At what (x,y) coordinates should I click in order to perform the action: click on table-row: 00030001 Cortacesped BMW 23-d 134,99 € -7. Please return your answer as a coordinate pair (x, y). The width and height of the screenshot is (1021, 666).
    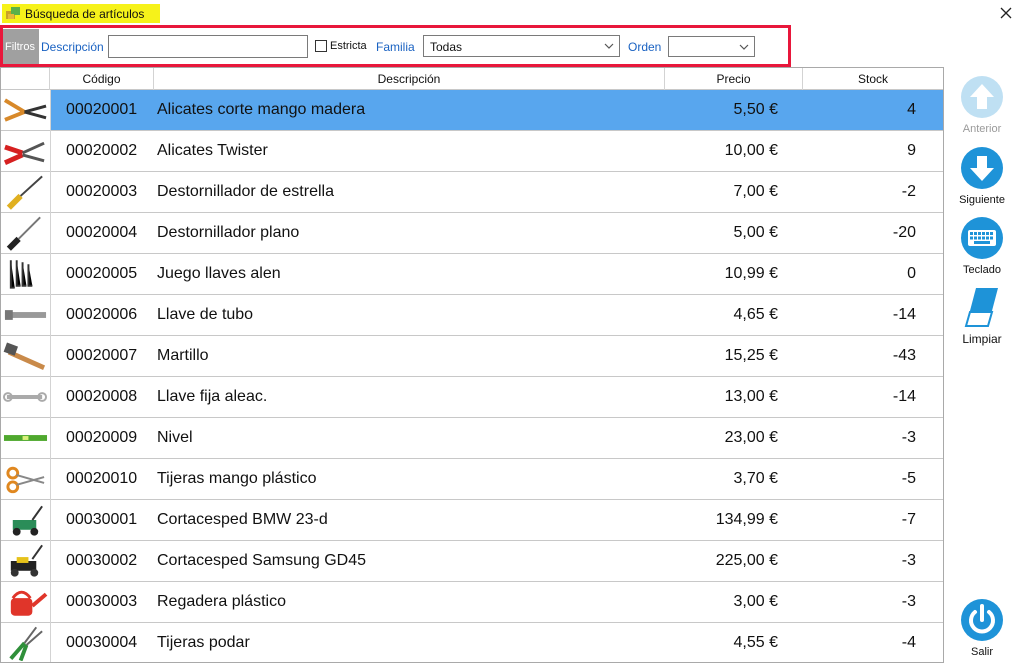
    Looking at the image, I should click on (472, 520).